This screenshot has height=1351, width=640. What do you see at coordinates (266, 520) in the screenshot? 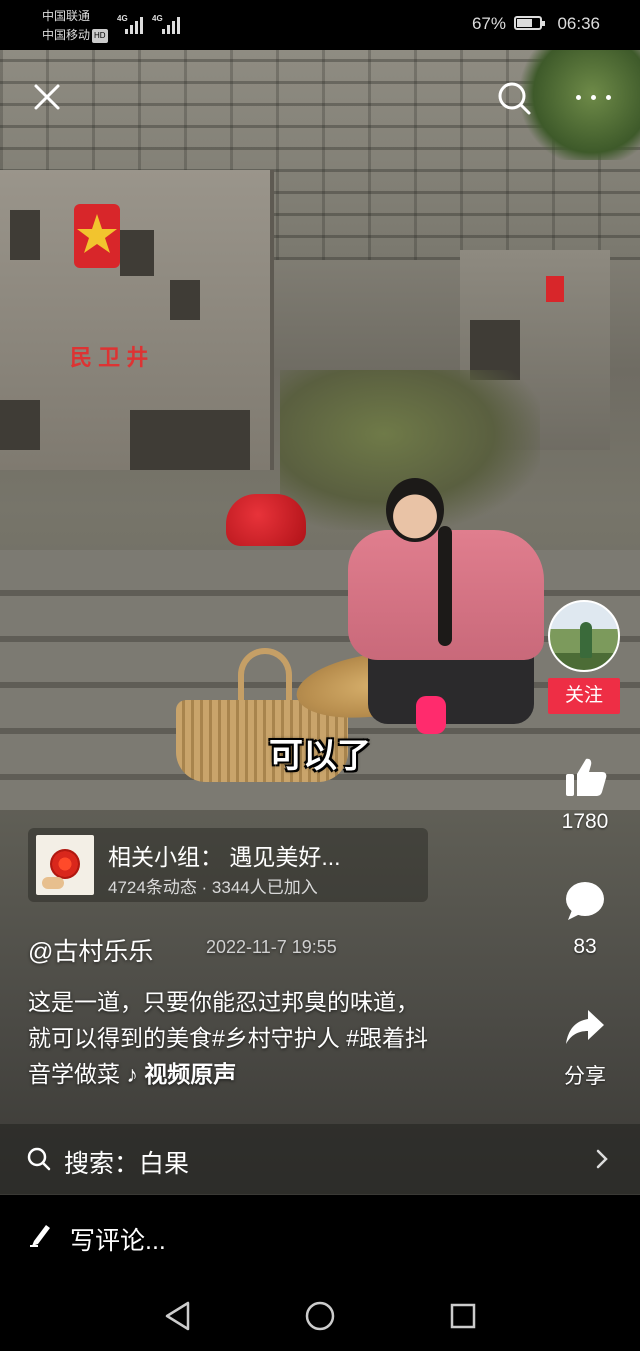
I see `red-bag` at bounding box center [266, 520].